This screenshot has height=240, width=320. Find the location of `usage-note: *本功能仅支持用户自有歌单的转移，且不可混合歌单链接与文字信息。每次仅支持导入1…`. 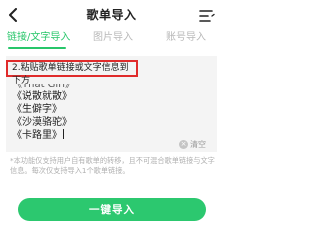

usage-note: *本功能仅支持用户自有歌单的转移，且不可混合歌单链接与文字信息。每次仅支持导入1… is located at coordinates (112, 165).